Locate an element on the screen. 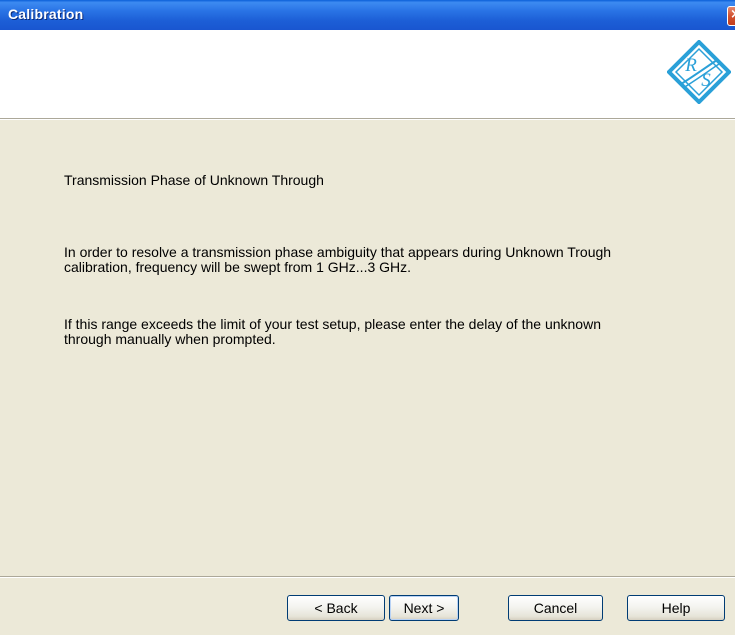 Image resolution: width=735 pixels, height=635 pixels. svg-text: R is located at coordinates (690, 65).